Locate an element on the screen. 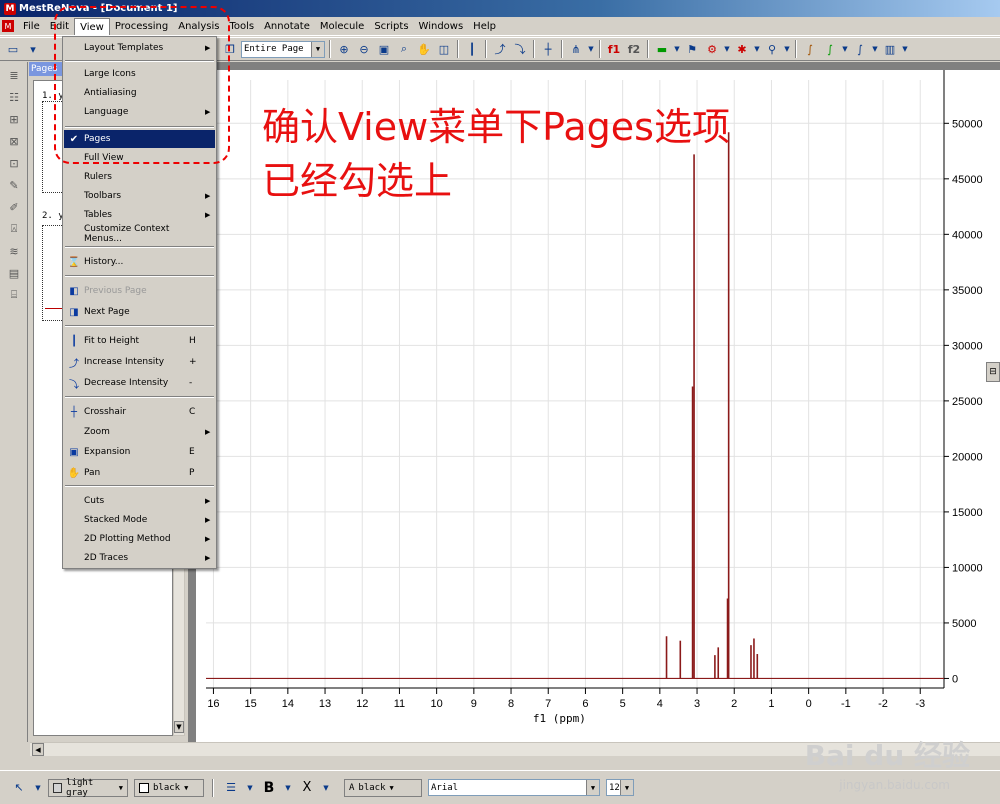 This screenshot has height=804, width=1000. menu-shortcut: P is located at coordinates (192, 473).